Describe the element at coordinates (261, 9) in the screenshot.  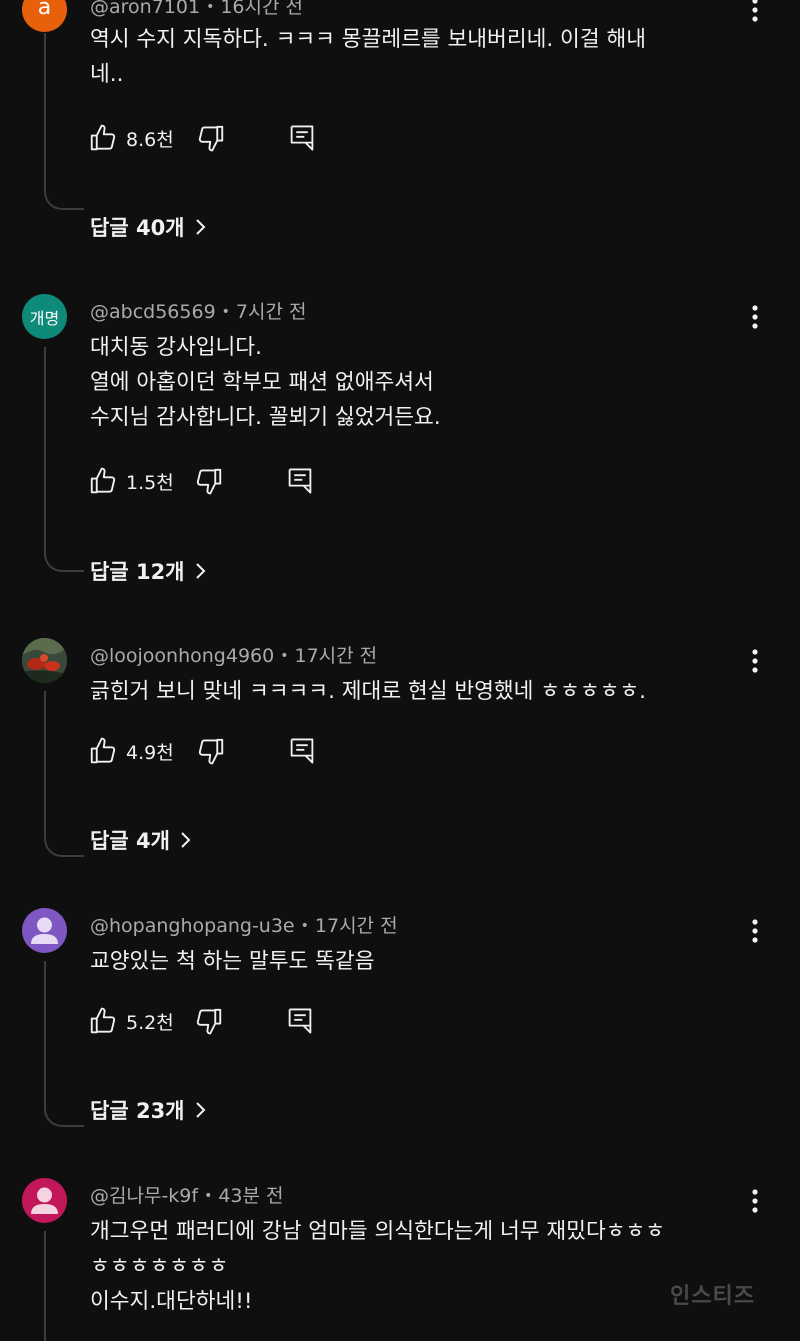
I see `comment-time: 16시간 전` at that location.